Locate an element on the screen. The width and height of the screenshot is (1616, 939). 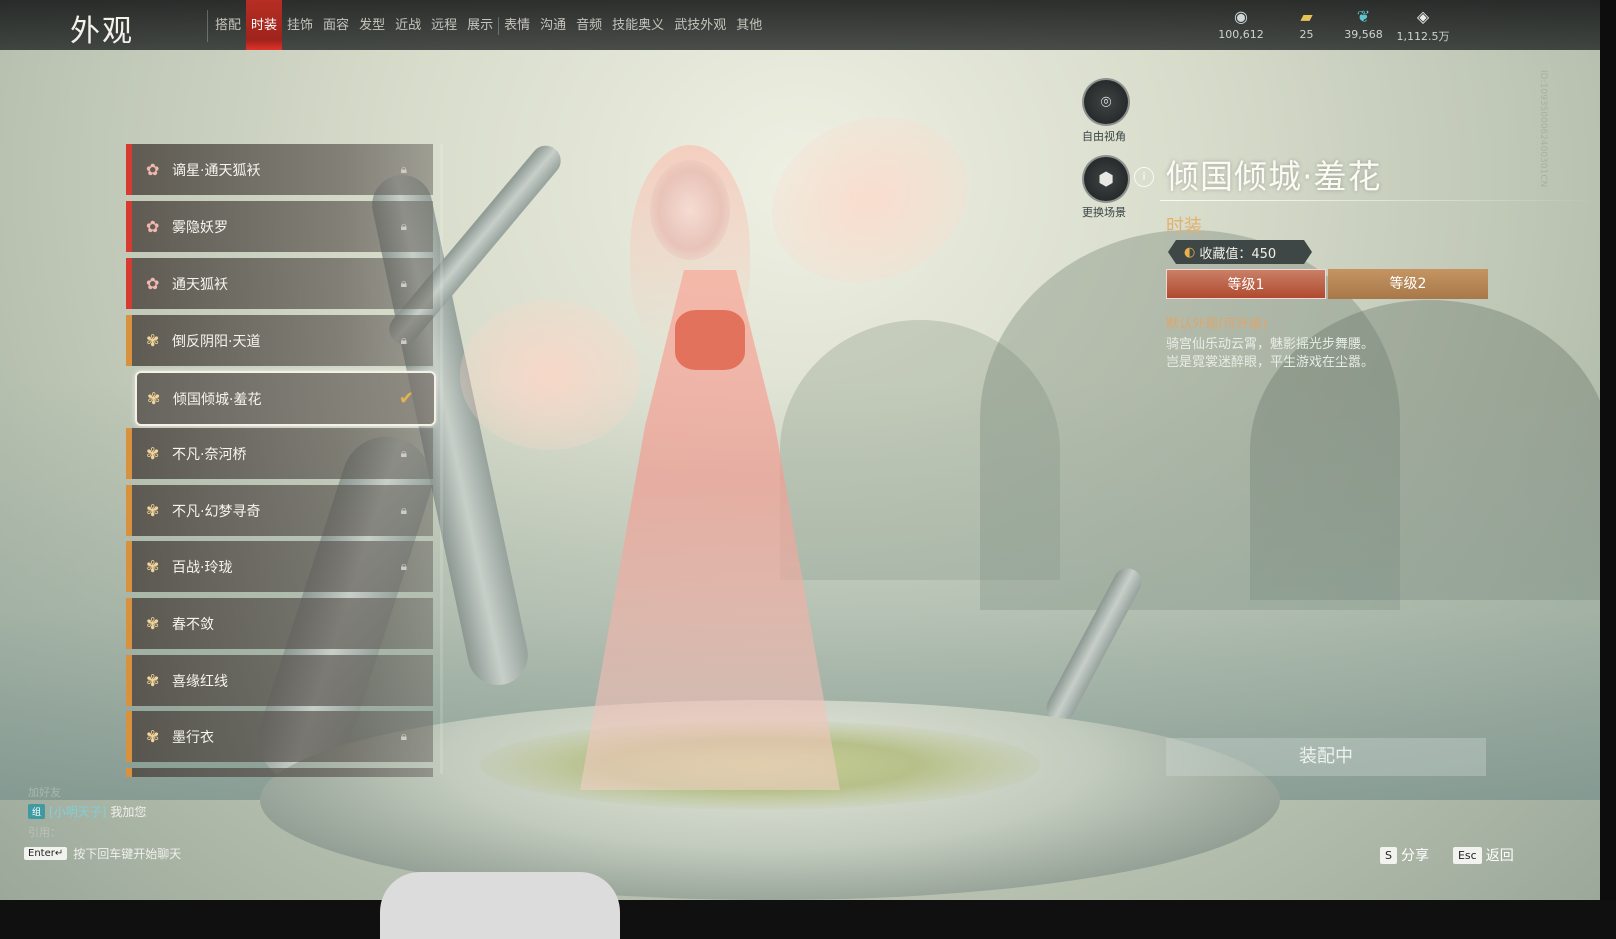
info-icon: i is located at coordinates (1144, 177).